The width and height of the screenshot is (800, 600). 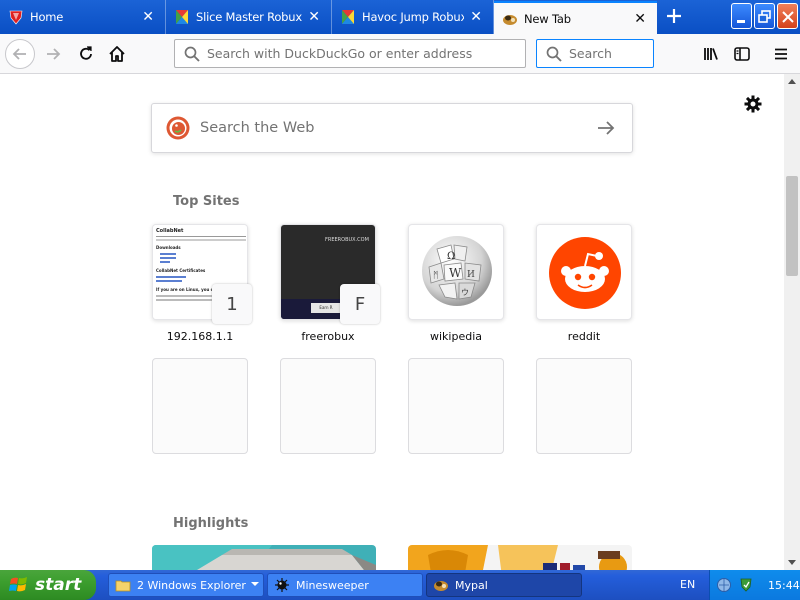 I want to click on taskbar-button-mypal: Mypal, so click(x=504, y=585).